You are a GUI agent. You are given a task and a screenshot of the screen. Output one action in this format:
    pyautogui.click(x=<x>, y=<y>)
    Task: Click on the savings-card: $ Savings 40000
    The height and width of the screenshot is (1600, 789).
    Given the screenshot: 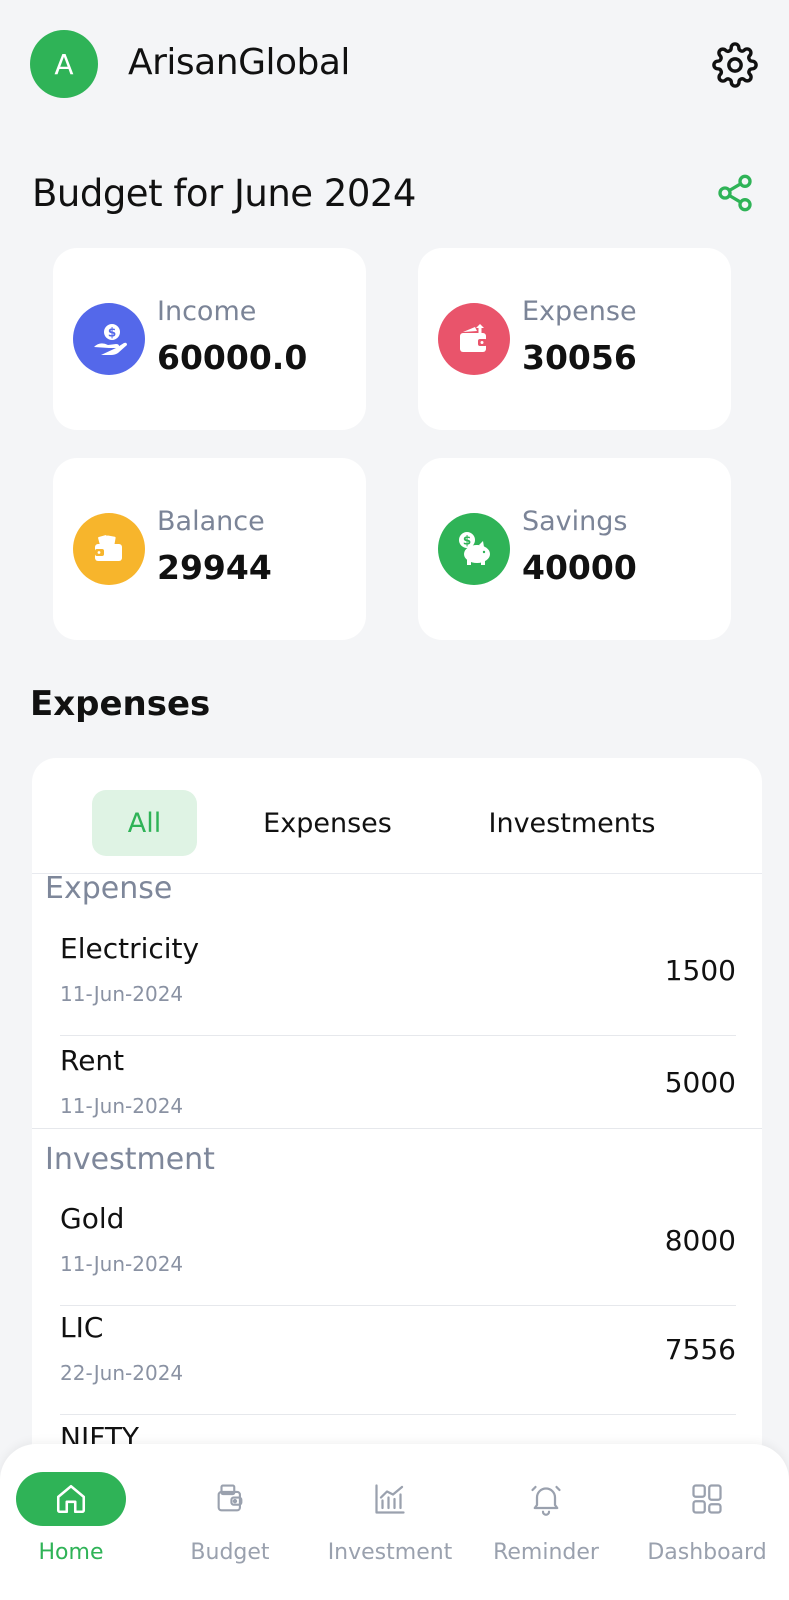 What is the action you would take?
    pyautogui.click(x=574, y=549)
    